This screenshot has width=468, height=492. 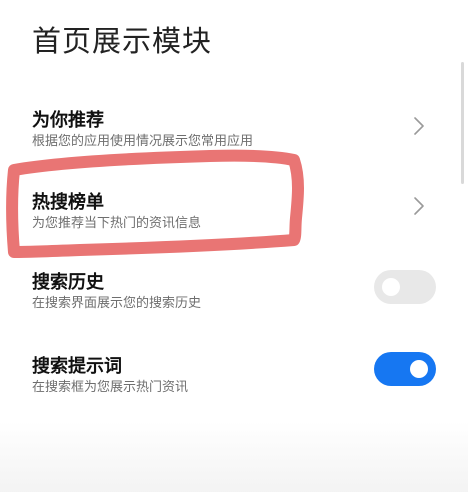 What do you see at coordinates (117, 303) in the screenshot?
I see `setting-description: 在搜索界面展示您的搜索历史` at bounding box center [117, 303].